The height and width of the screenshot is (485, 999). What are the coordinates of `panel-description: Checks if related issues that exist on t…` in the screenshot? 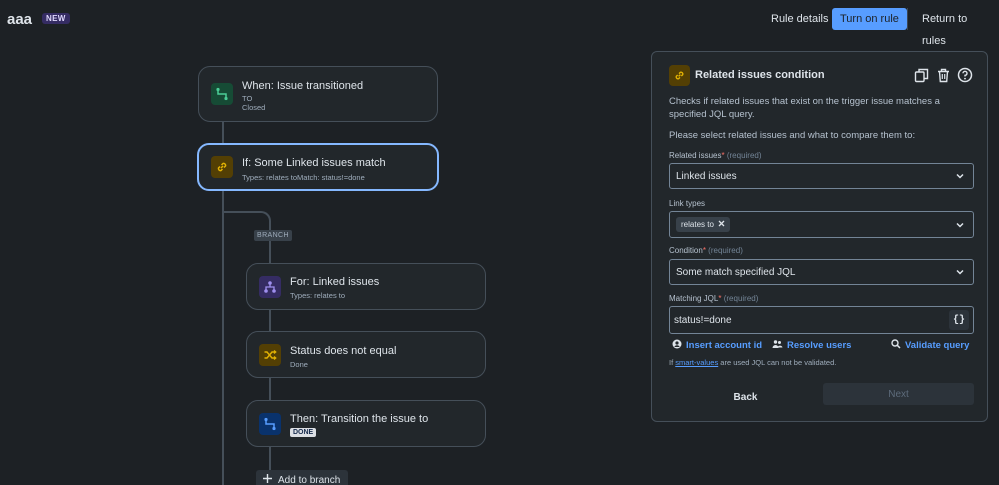 It's located at (804, 108).